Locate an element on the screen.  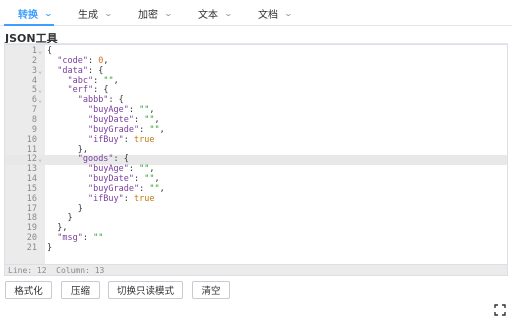
compress-button: 压缩 is located at coordinates (80, 290).